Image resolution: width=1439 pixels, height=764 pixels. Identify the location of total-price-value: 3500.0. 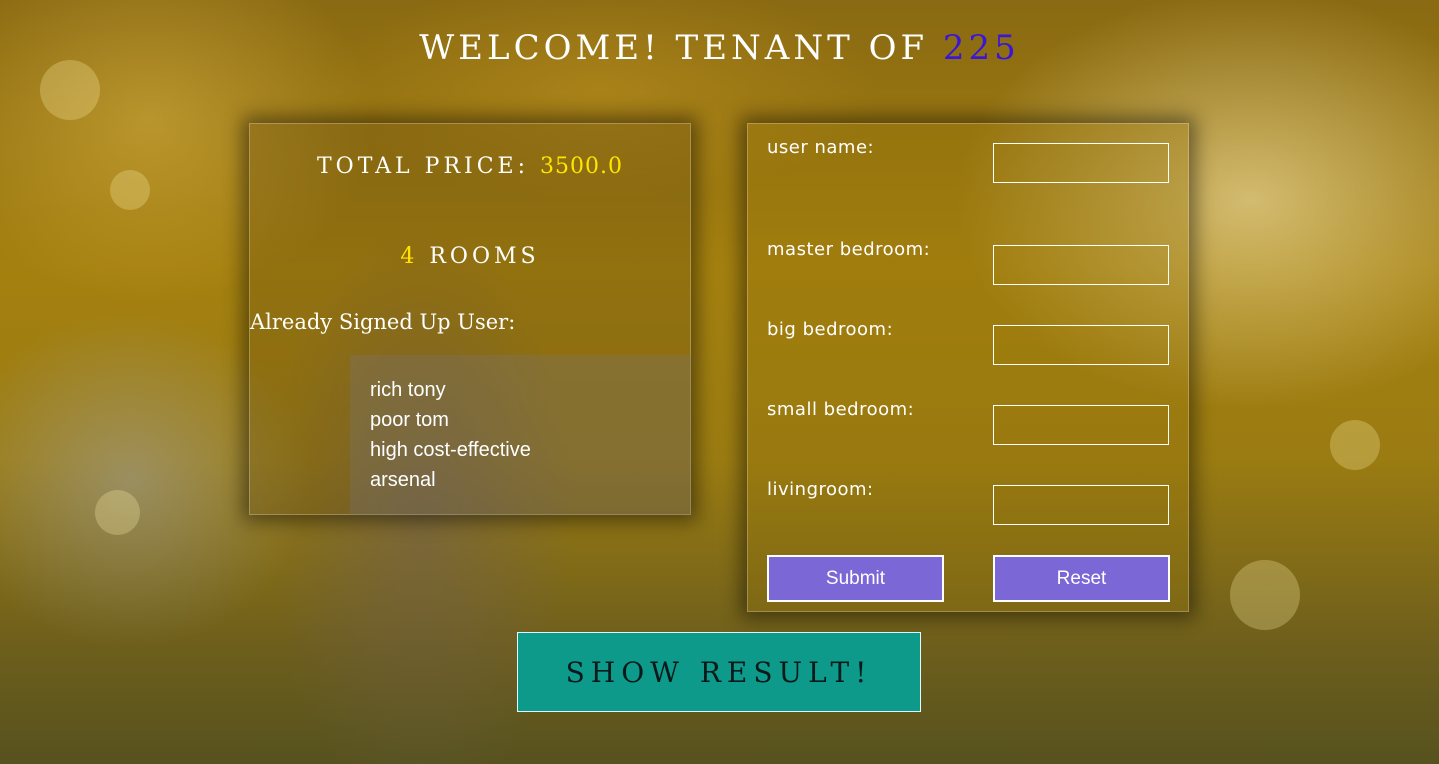
(581, 166).